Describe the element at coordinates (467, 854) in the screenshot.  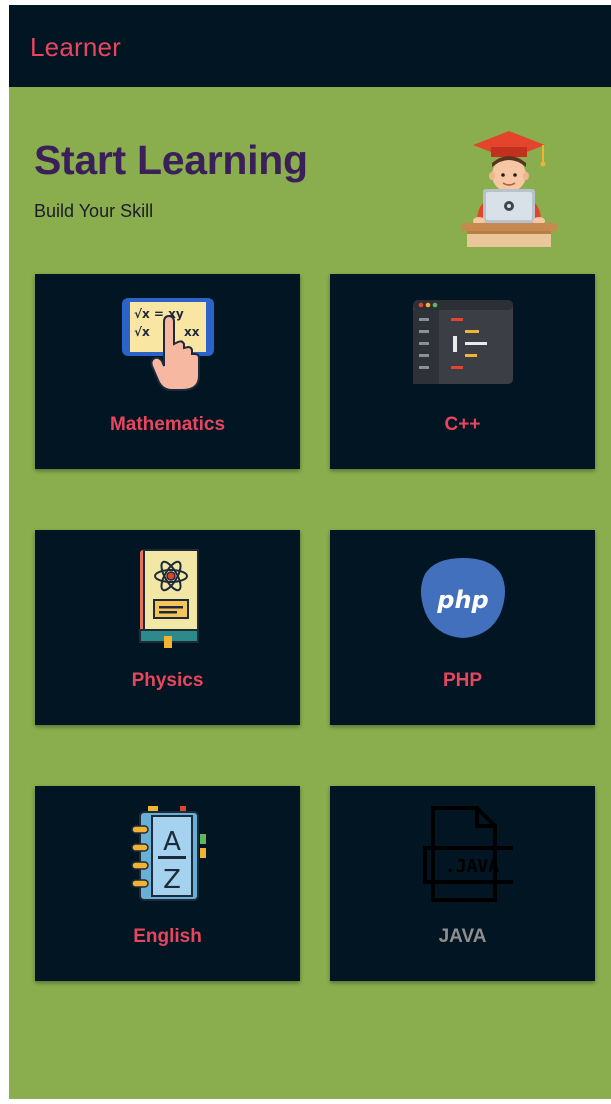
I see `java-file-icon: .JAVA` at that location.